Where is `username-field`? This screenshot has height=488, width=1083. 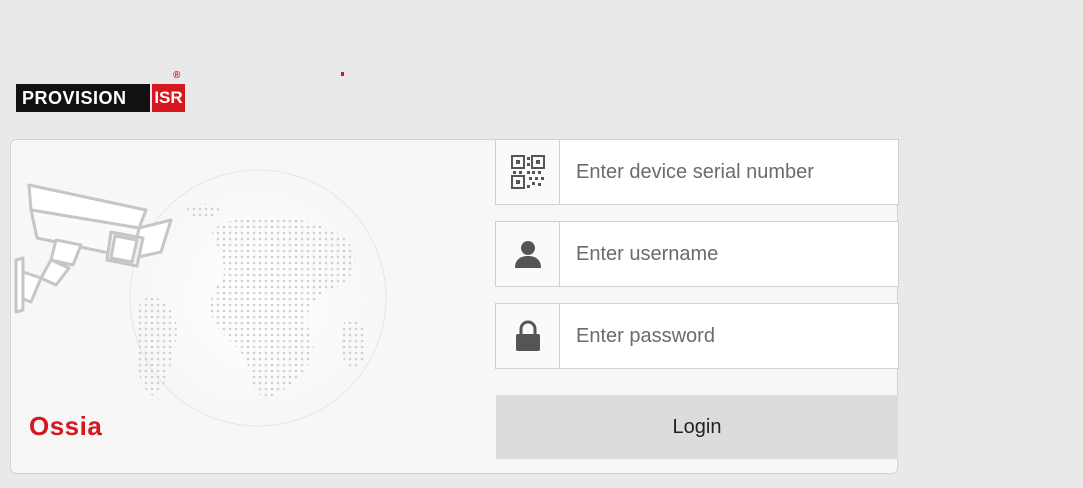
username-field is located at coordinates (697, 254).